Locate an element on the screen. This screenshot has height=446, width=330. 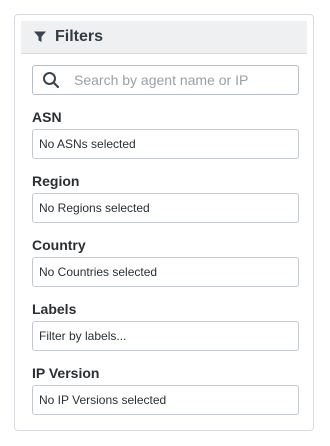
search-field is located at coordinates (165, 80).